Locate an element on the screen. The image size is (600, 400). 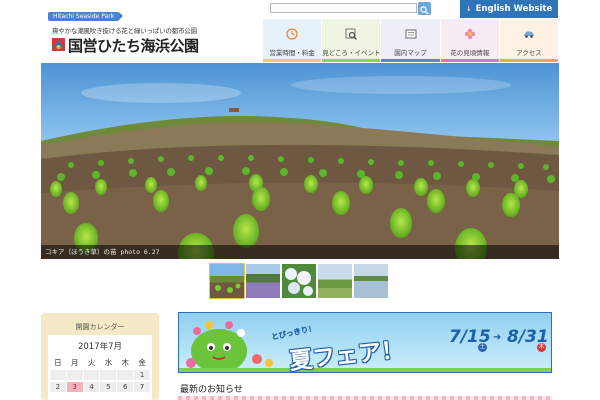
calendar-day: 1 is located at coordinates (142, 375).